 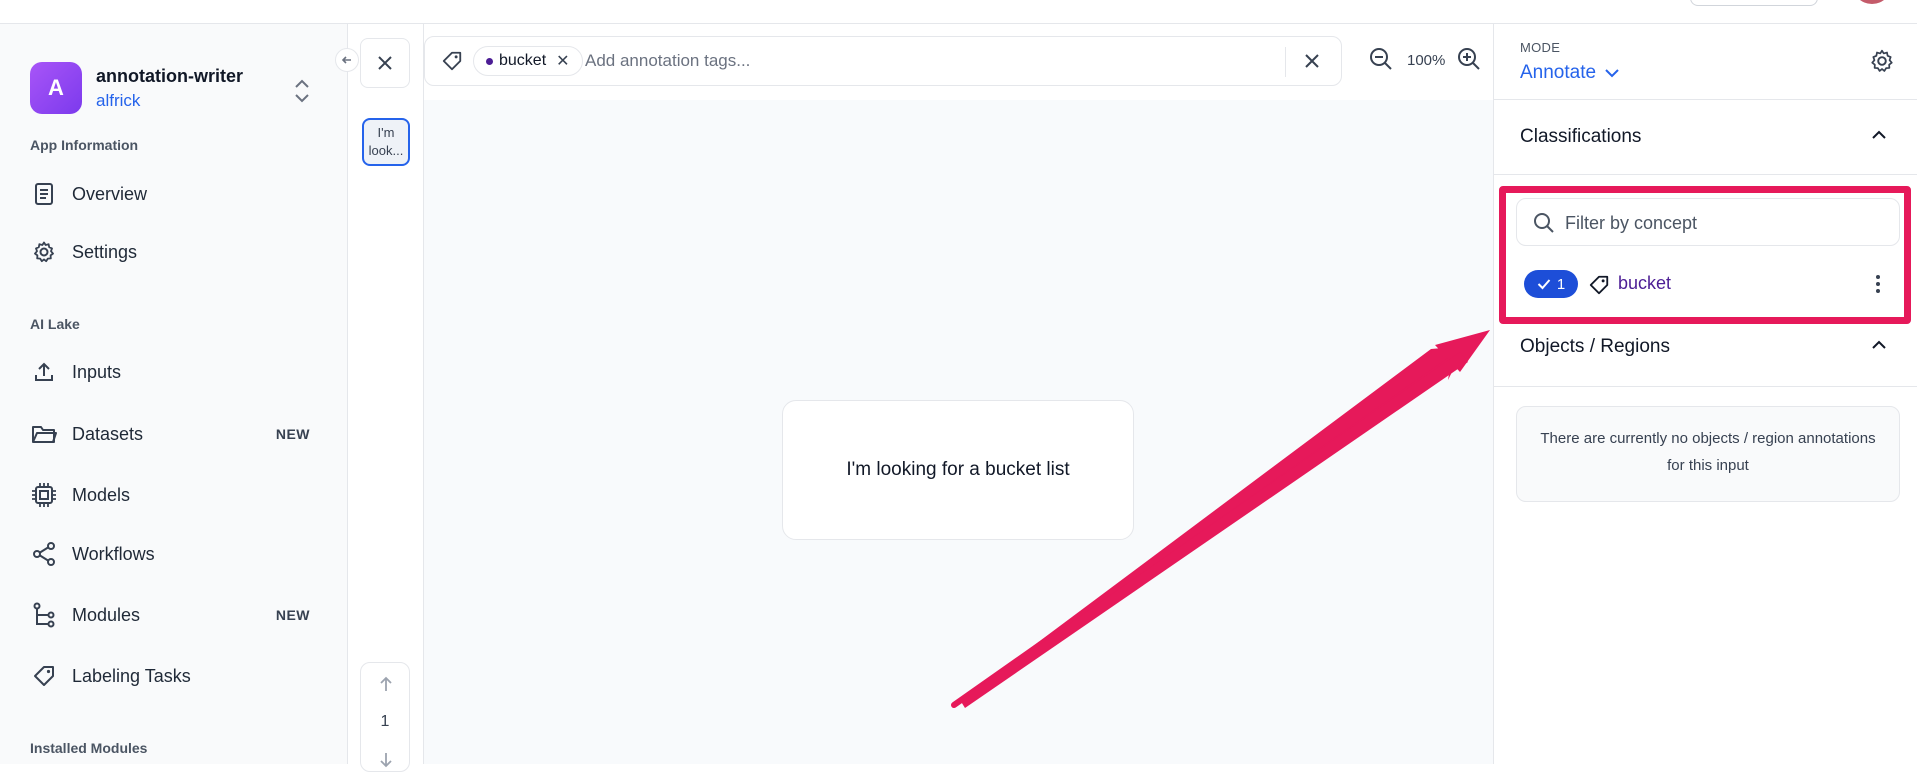 What do you see at coordinates (1312, 61) in the screenshot?
I see `clear-tags-icon` at bounding box center [1312, 61].